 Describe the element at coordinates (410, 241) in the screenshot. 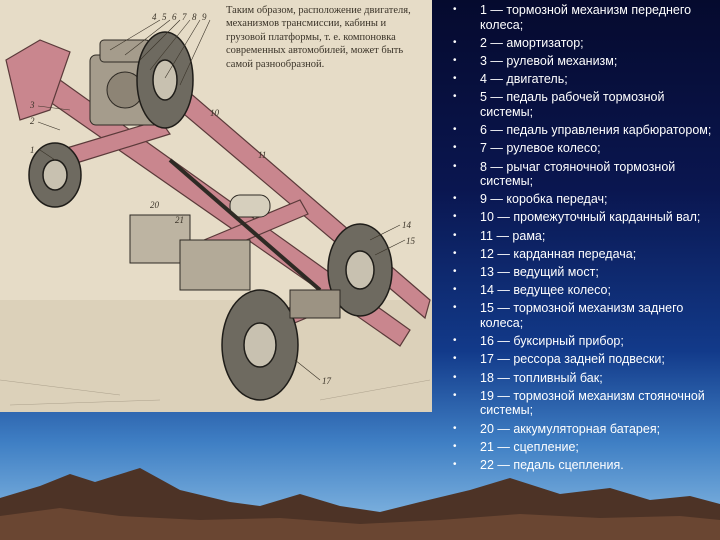

I see `callout-label: 15` at that location.